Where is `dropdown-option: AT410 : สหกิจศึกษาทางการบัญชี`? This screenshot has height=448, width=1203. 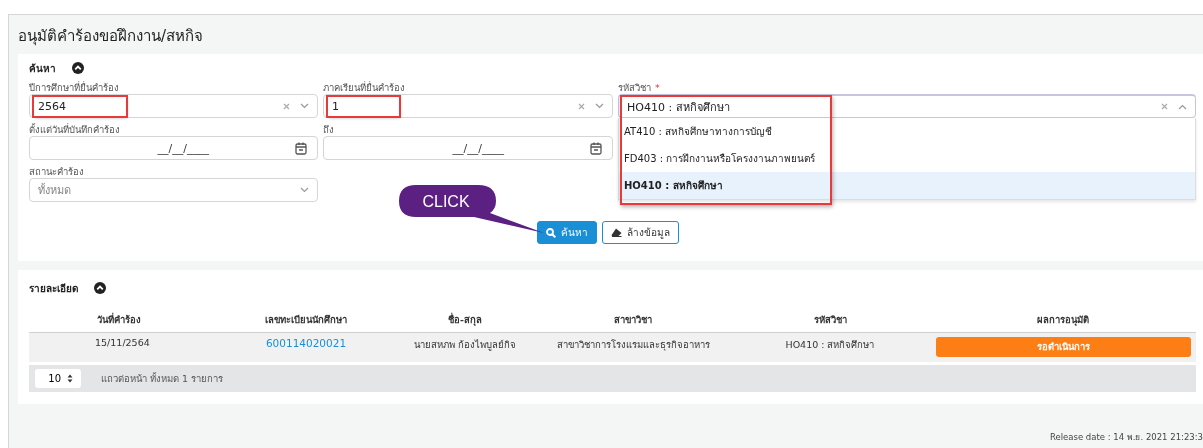 dropdown-option: AT410 : สหกิจศึกษาทางการบัญชี is located at coordinates (907, 131).